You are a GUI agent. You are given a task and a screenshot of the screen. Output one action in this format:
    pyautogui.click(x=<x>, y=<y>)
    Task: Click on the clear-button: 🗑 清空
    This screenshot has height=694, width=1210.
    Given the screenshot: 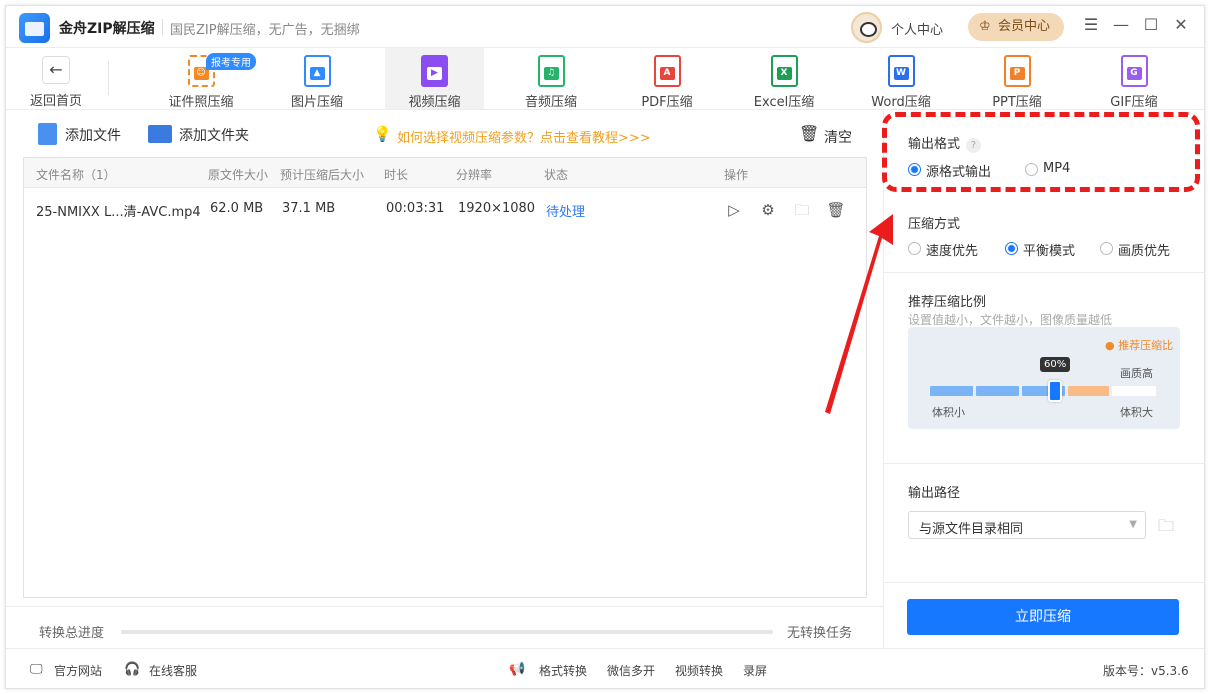 What is the action you would take?
    pyautogui.click(x=825, y=135)
    